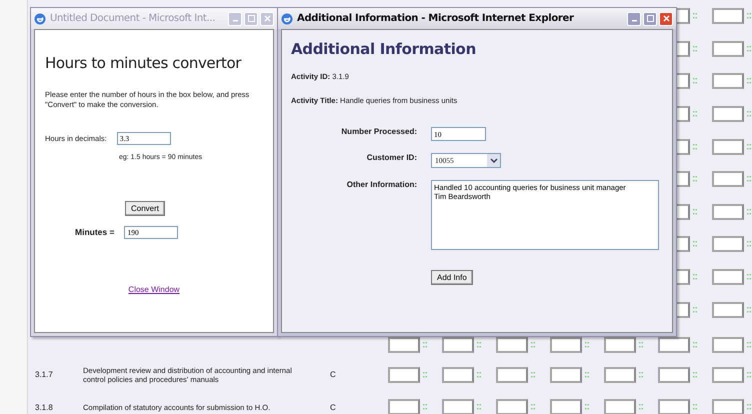  What do you see at coordinates (381, 184) in the screenshot?
I see `other-information-label: Other Information:` at bounding box center [381, 184].